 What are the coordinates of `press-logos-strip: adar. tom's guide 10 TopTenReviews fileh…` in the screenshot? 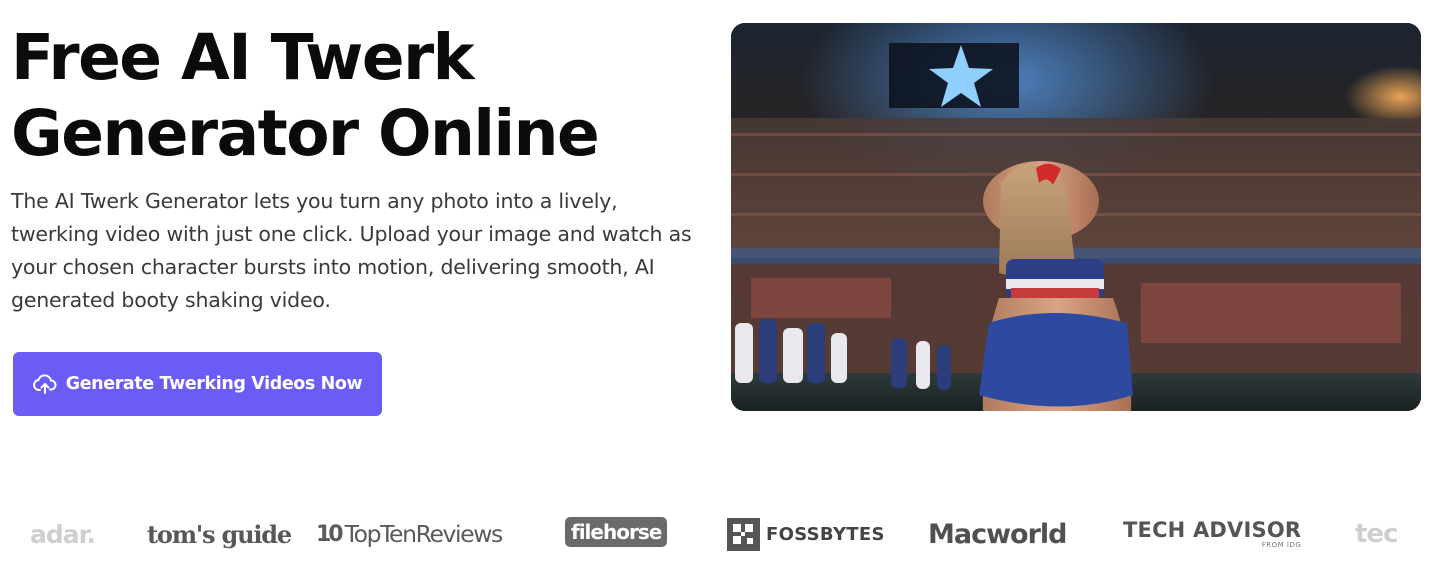 It's located at (721, 532).